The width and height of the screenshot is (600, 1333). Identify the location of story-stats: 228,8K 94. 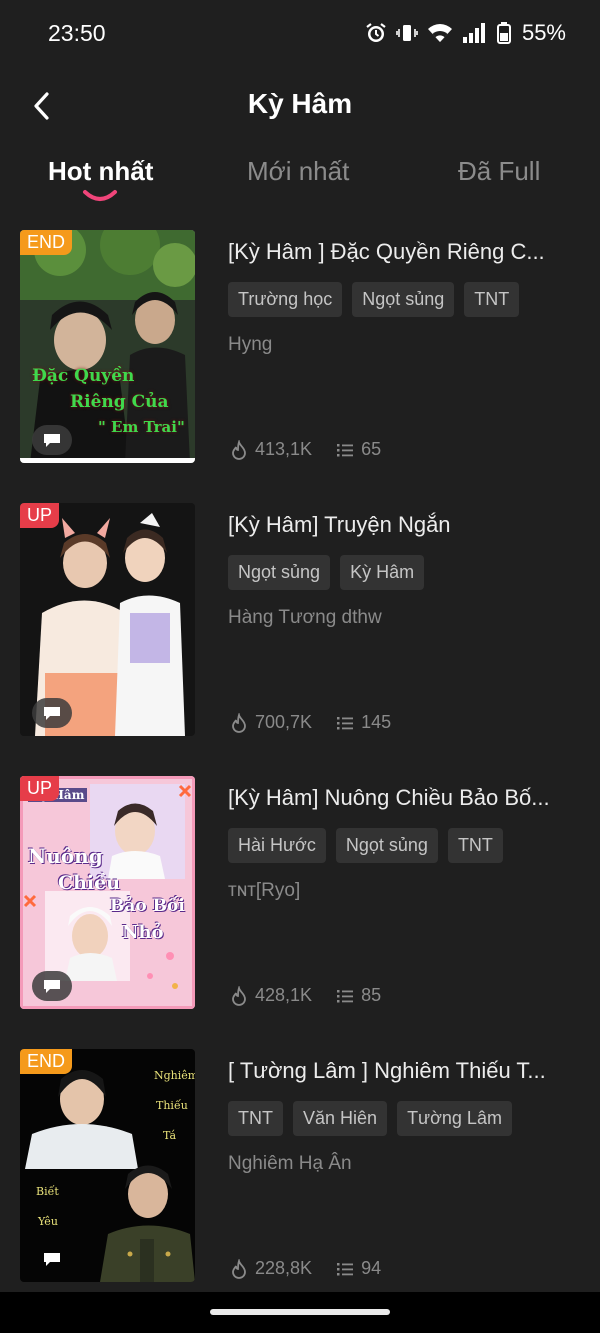
(305, 1268).